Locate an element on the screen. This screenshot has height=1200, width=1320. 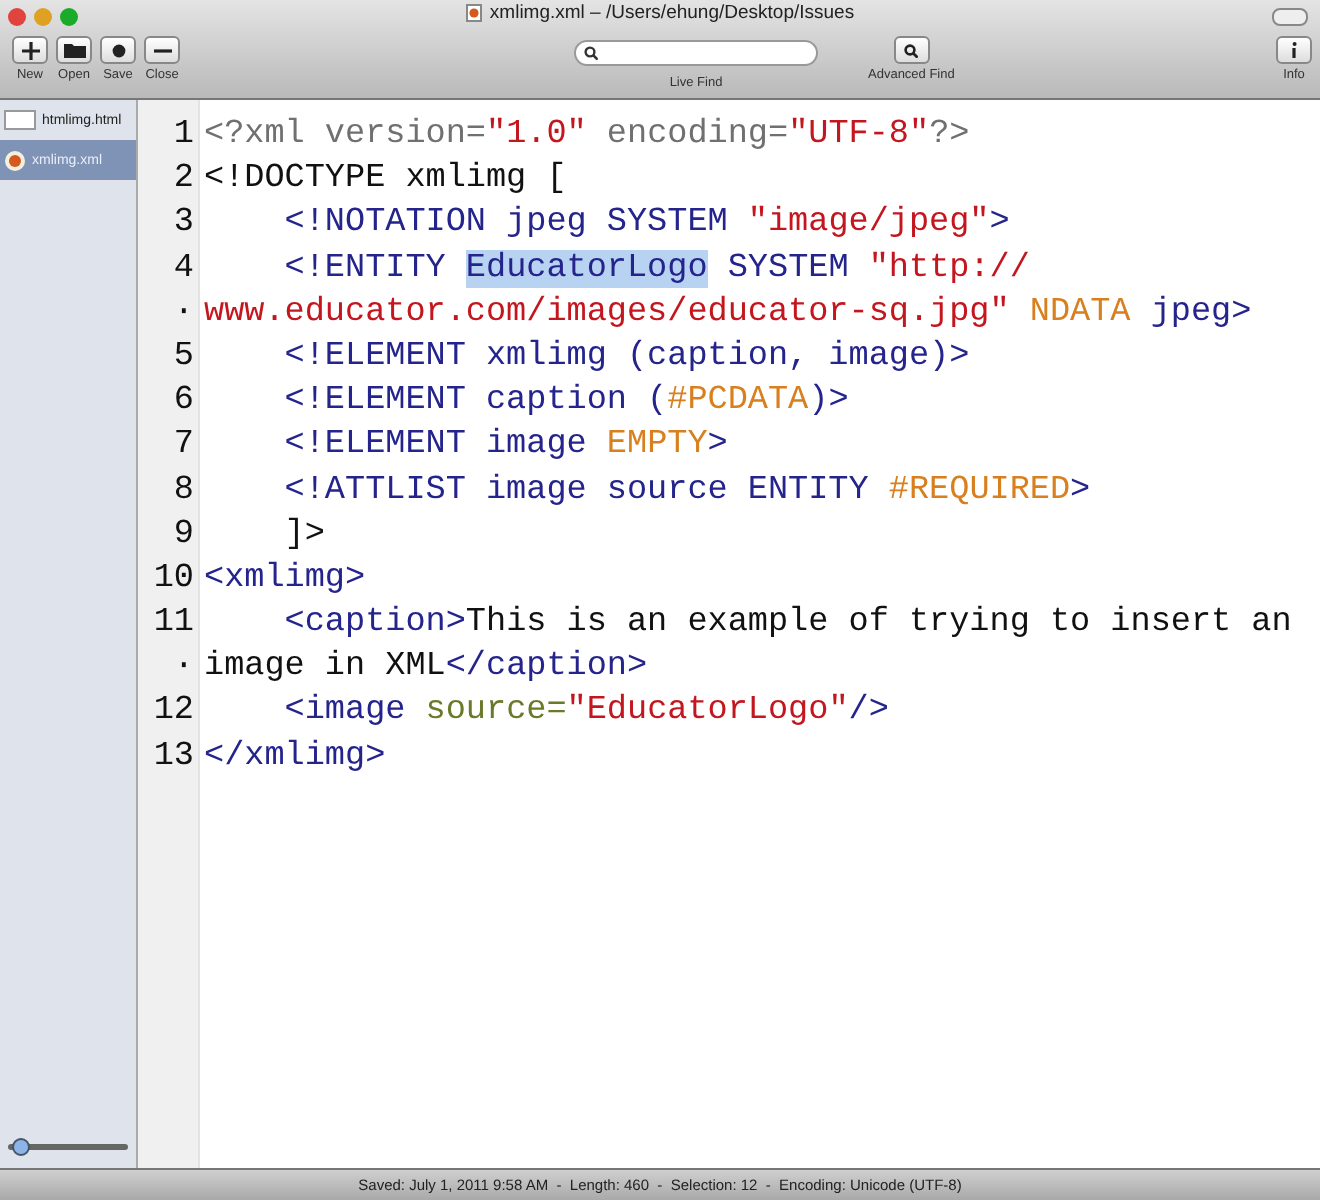
code-line: <!ELEMENT xmlimg (caption, image)> is located at coordinates (627, 357).